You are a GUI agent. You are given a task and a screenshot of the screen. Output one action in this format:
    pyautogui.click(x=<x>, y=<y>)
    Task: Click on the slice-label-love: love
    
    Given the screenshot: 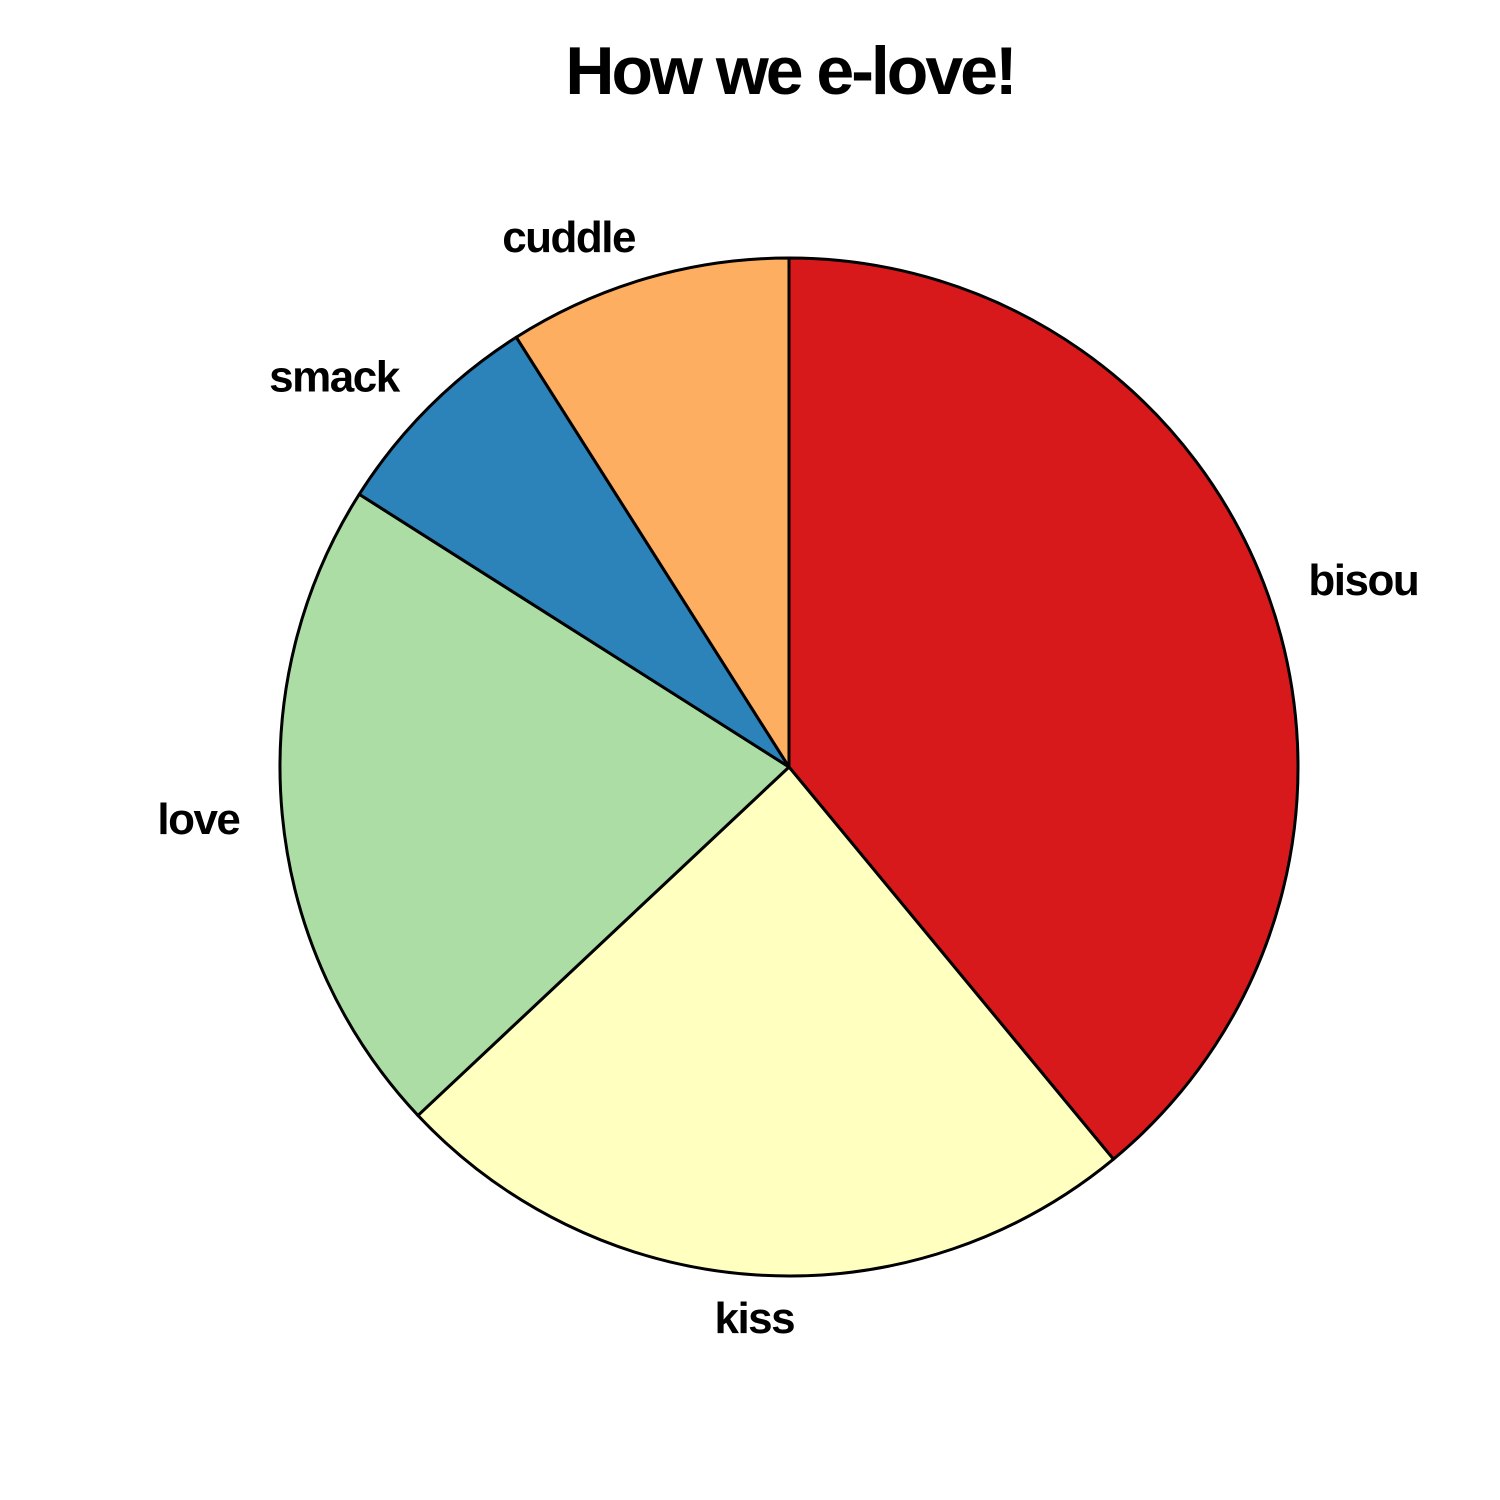 What is the action you would take?
    pyautogui.click(x=198, y=819)
    